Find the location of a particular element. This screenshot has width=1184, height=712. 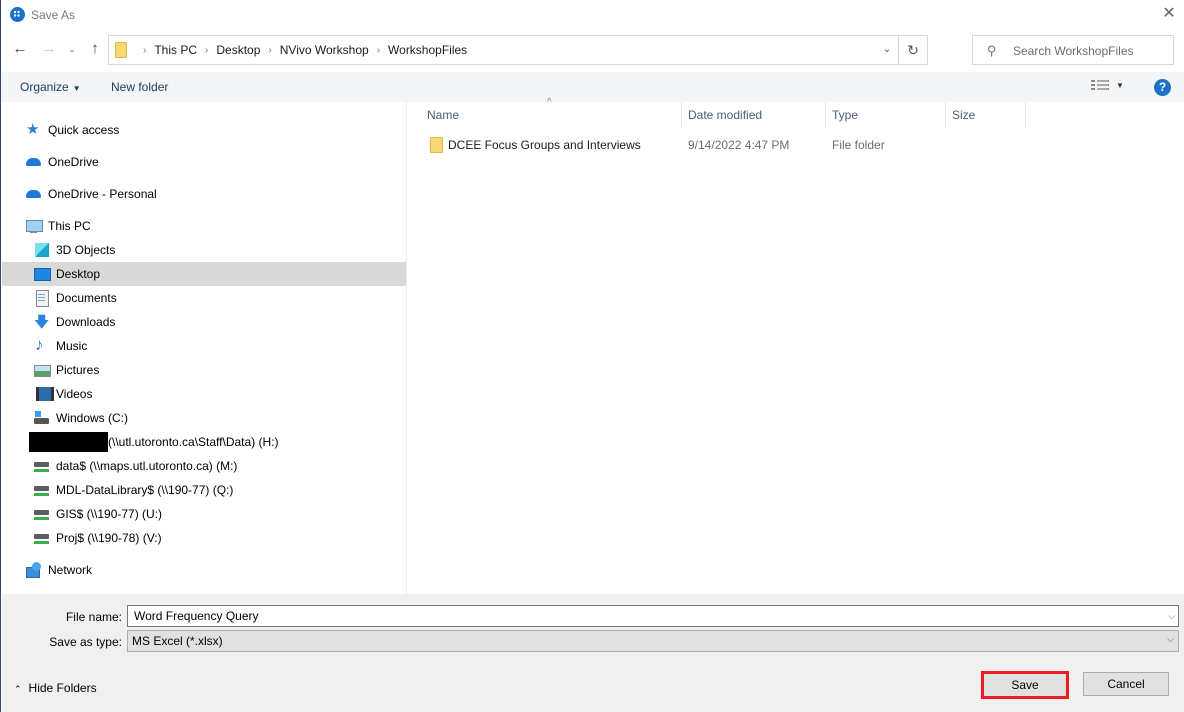

sidebar-item-network: Network is located at coordinates (204, 570).